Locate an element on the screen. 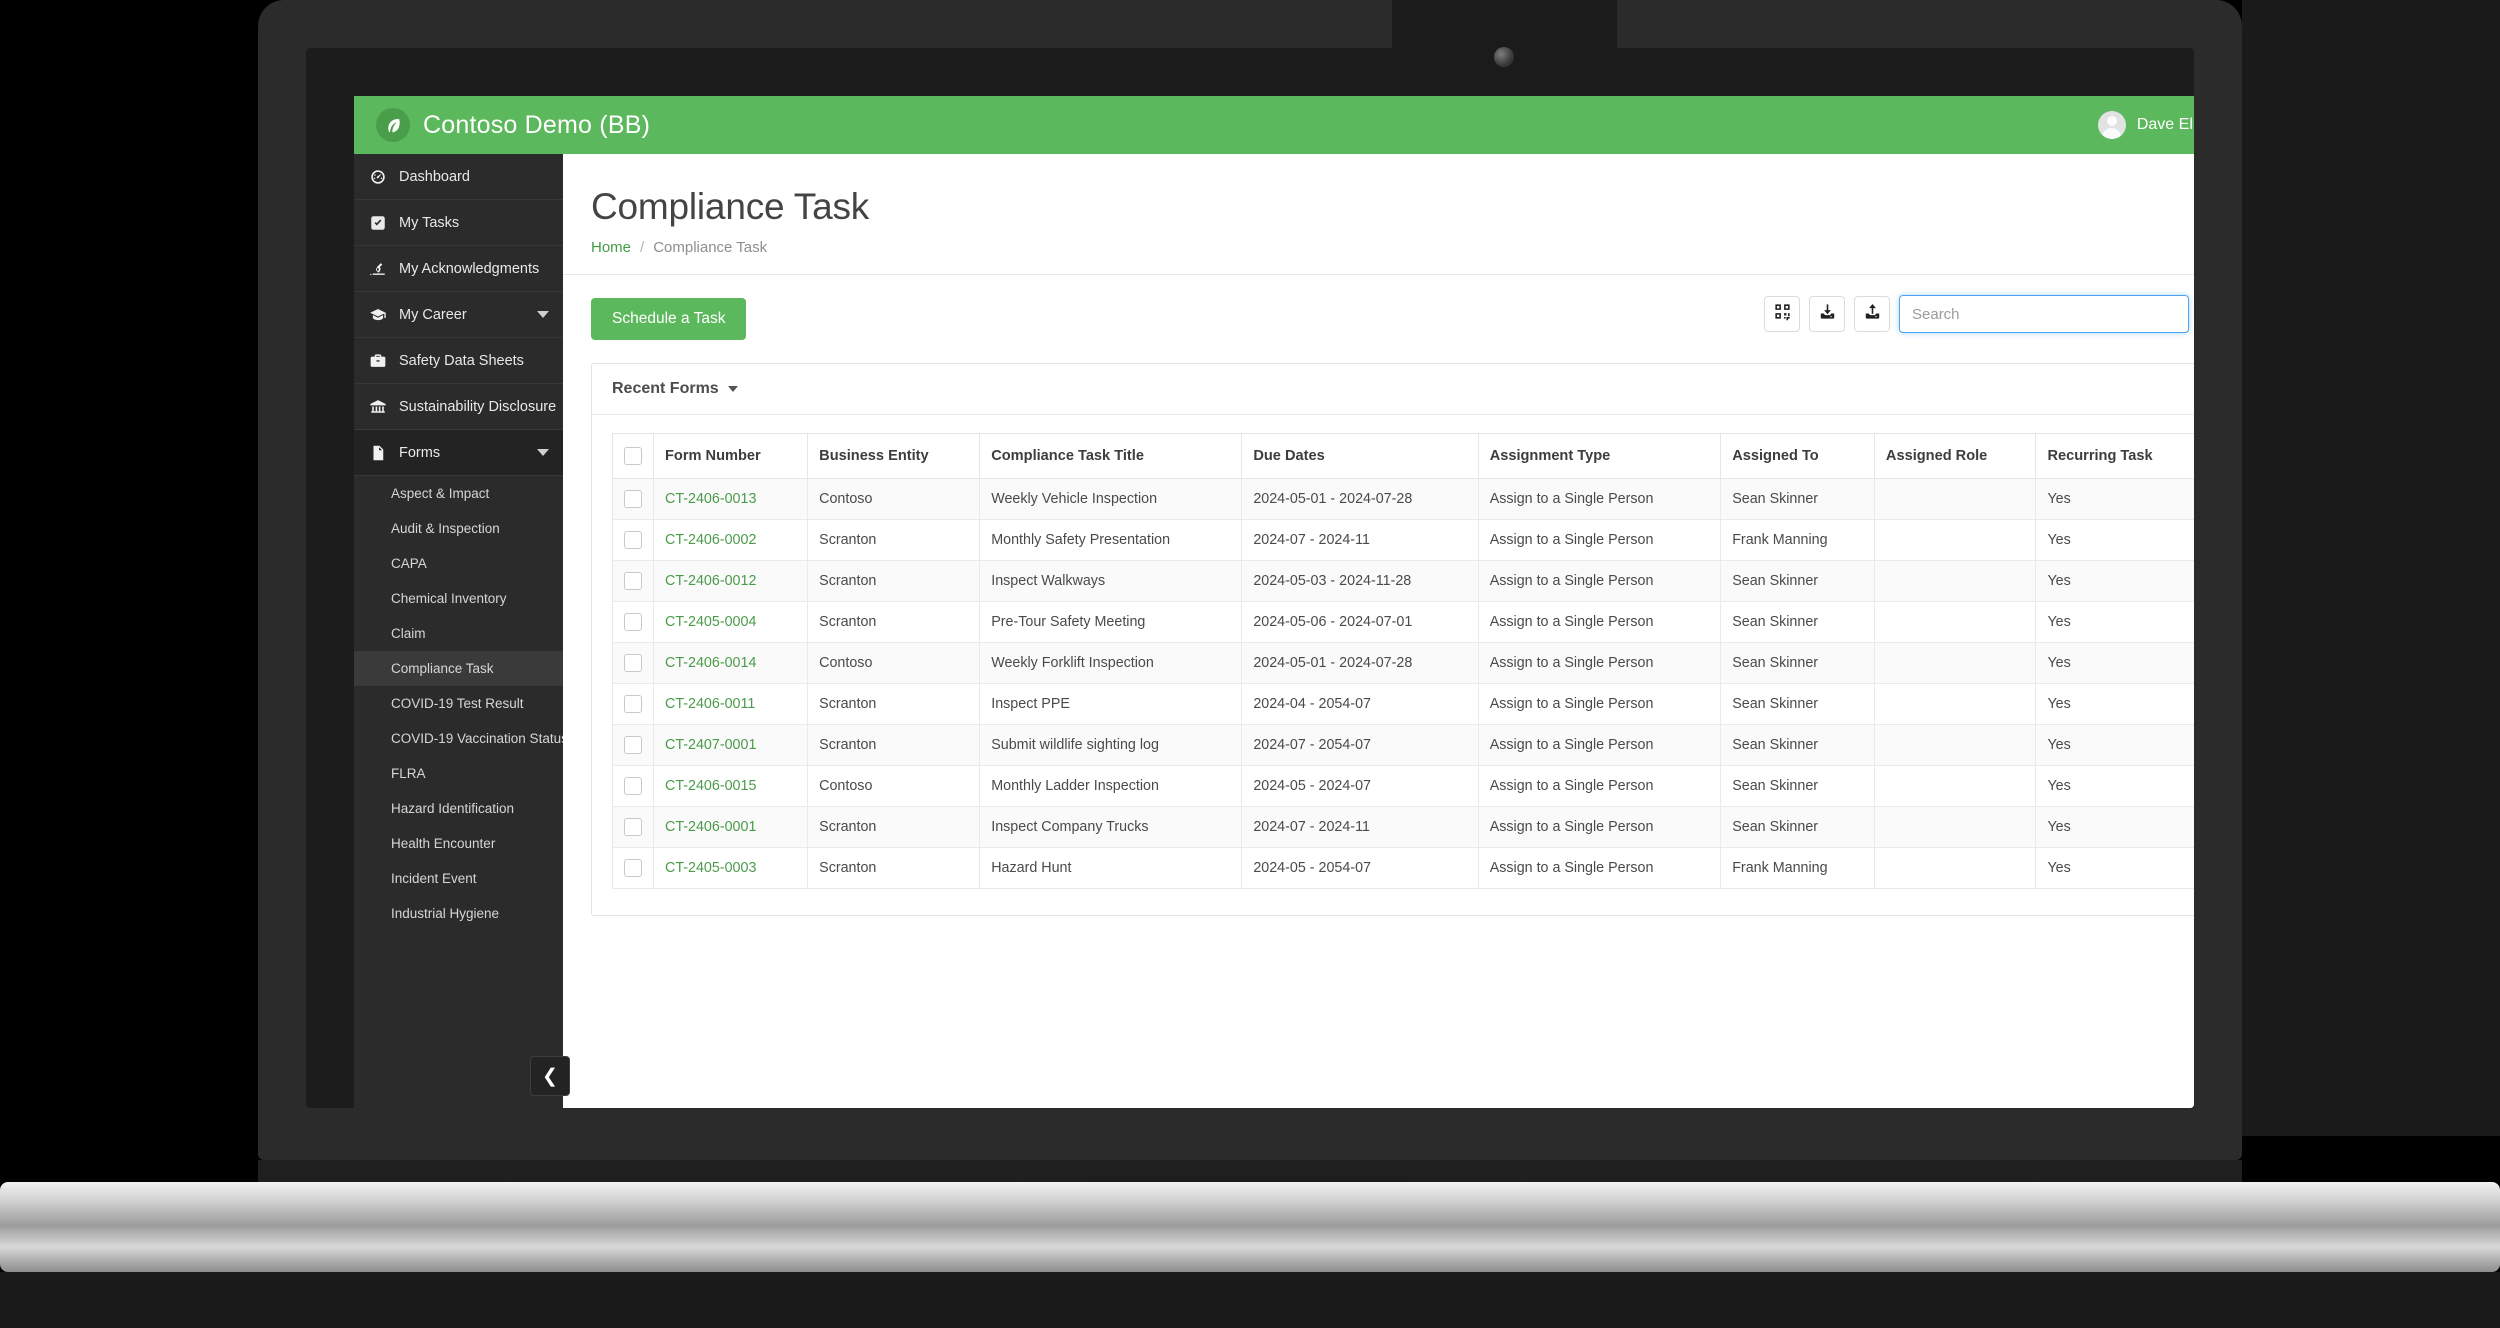  breadcrumb-home-link: Home is located at coordinates (611, 247).